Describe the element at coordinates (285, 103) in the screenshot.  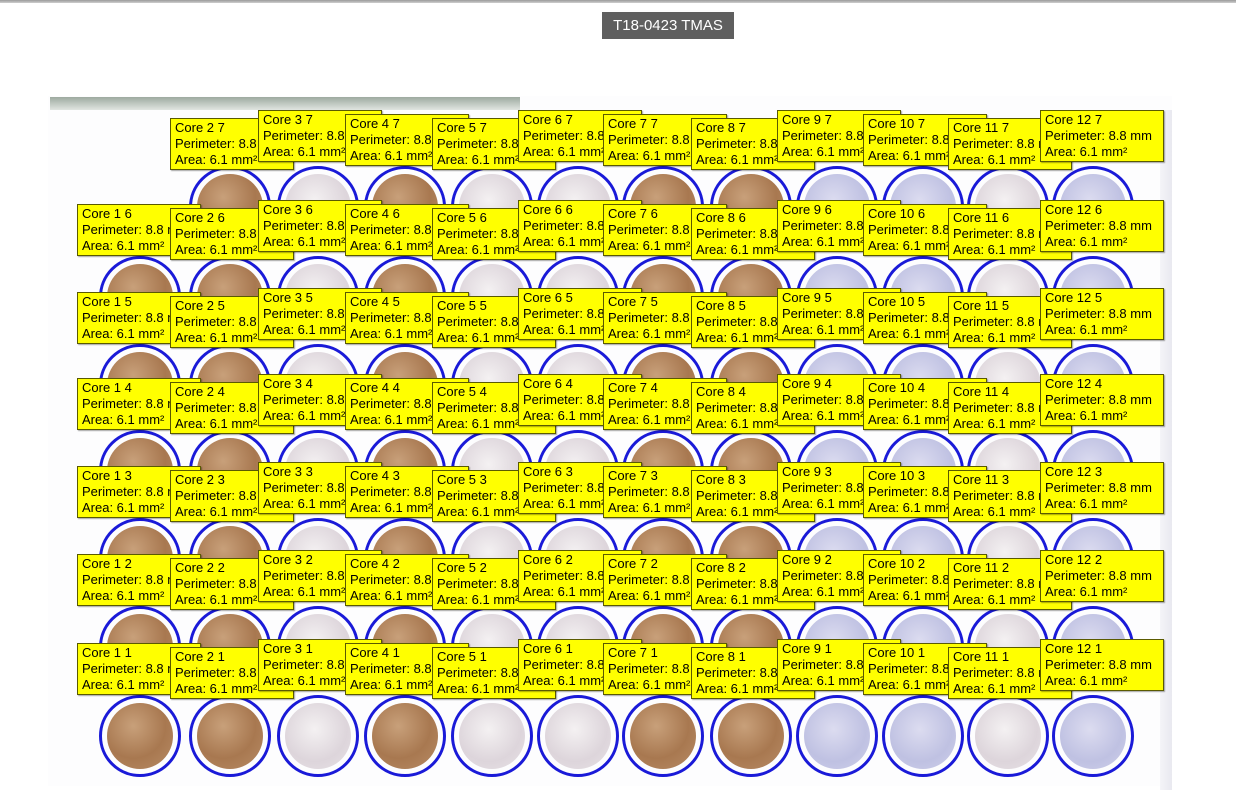
I see `slide-label-strip` at that location.